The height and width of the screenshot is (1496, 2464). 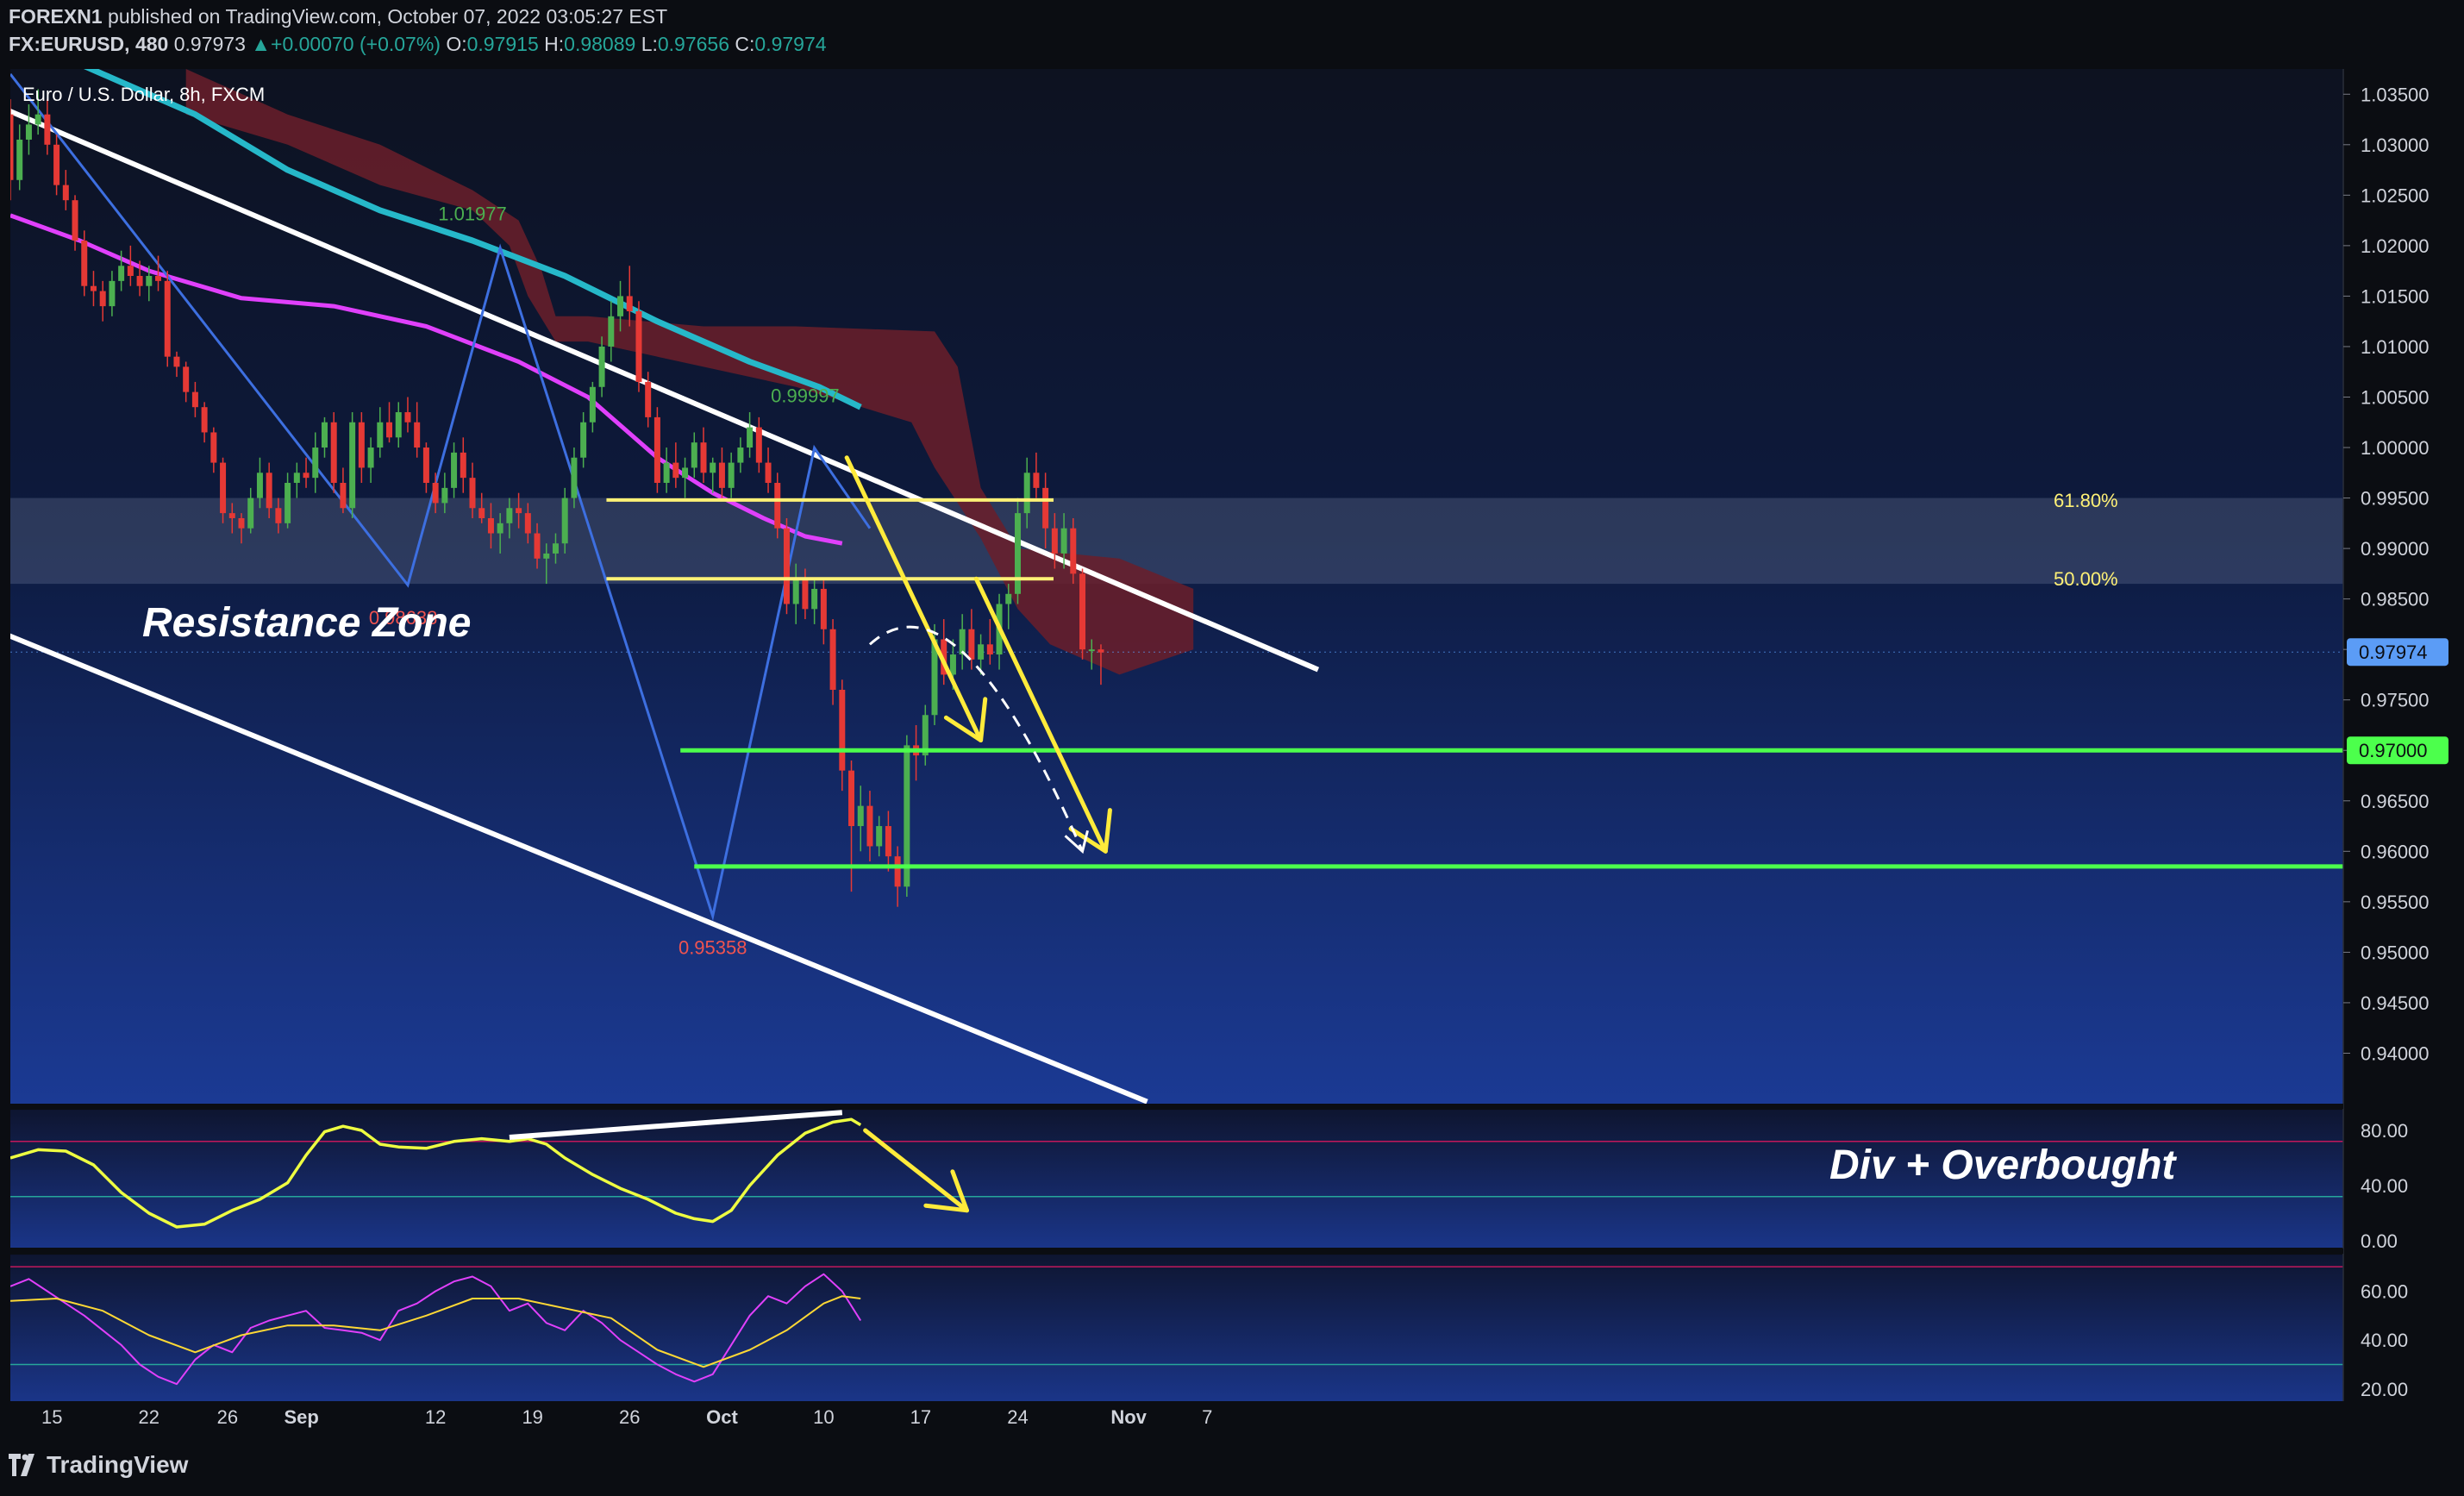 I want to click on price-tick-label: 1.02500, so click(x=2395, y=195).